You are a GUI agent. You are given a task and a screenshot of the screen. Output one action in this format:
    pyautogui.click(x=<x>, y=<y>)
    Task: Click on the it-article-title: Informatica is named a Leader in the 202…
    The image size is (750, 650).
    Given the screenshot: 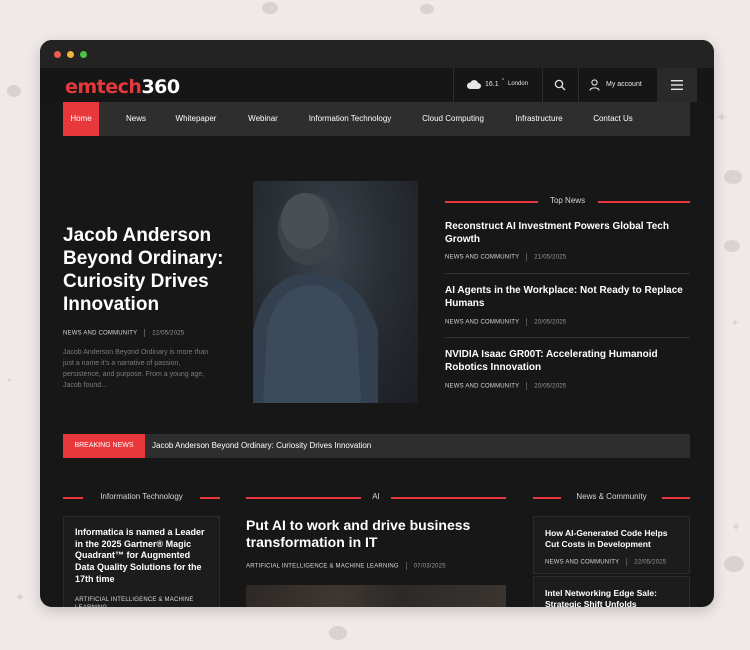 What is the action you would take?
    pyautogui.click(x=142, y=556)
    